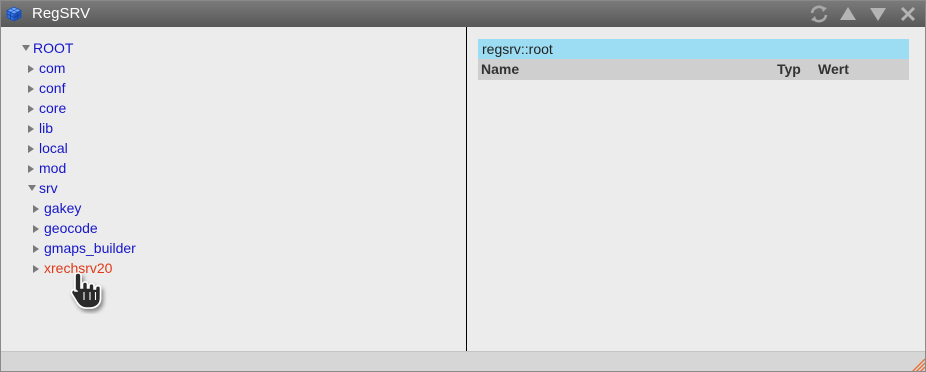 This screenshot has height=372, width=926. I want to click on move-up-button, so click(848, 14).